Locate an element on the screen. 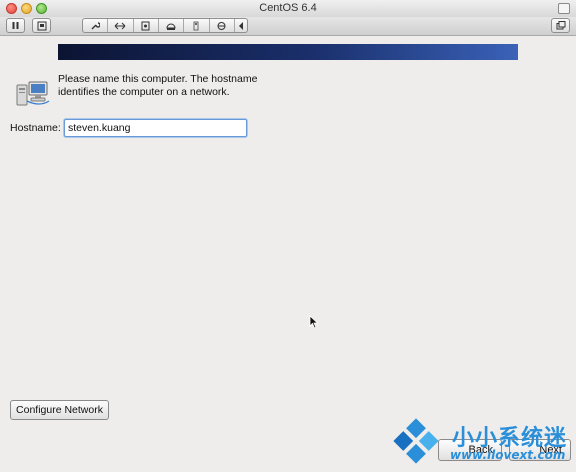 This screenshot has height=472, width=576. fullscreen-button is located at coordinates (564, 8).